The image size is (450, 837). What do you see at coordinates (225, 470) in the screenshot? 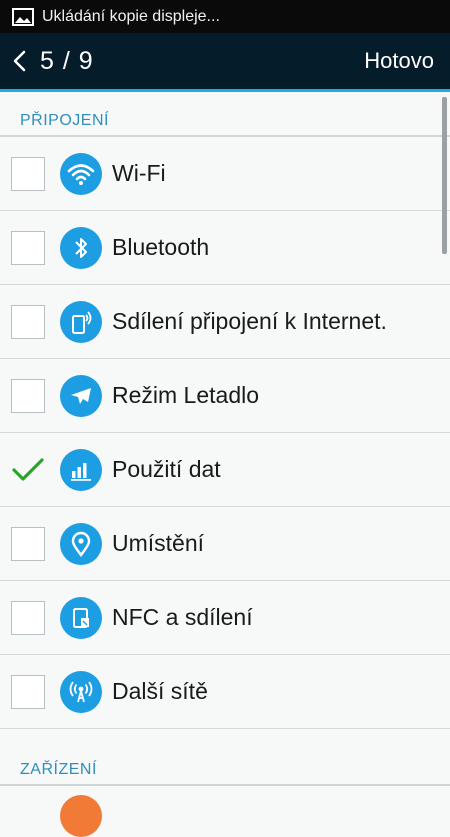
I see `list-item-data-usage: Použití dat` at bounding box center [225, 470].